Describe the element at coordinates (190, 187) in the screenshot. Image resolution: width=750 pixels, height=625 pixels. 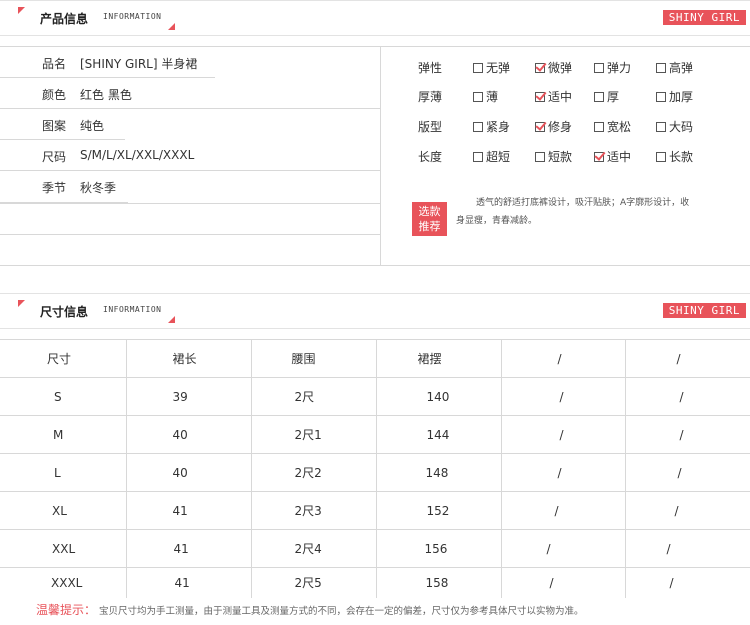
I see `info-row: 季节 秋冬季` at that location.